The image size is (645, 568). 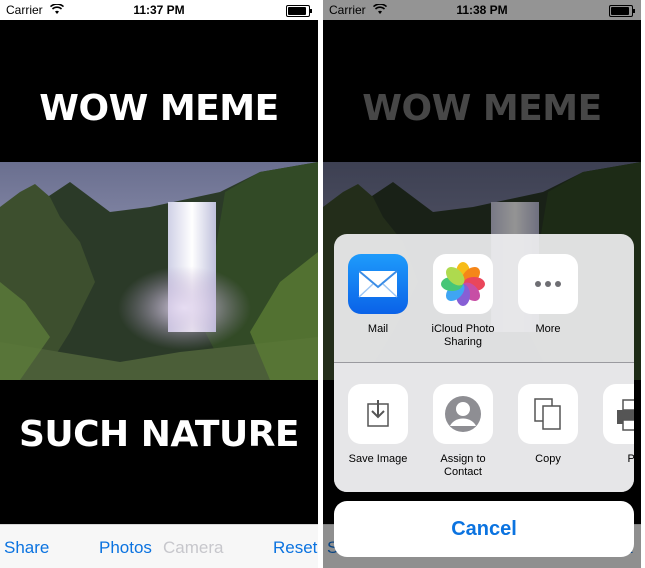 I want to click on action-copy: Copy, so click(x=548, y=425).